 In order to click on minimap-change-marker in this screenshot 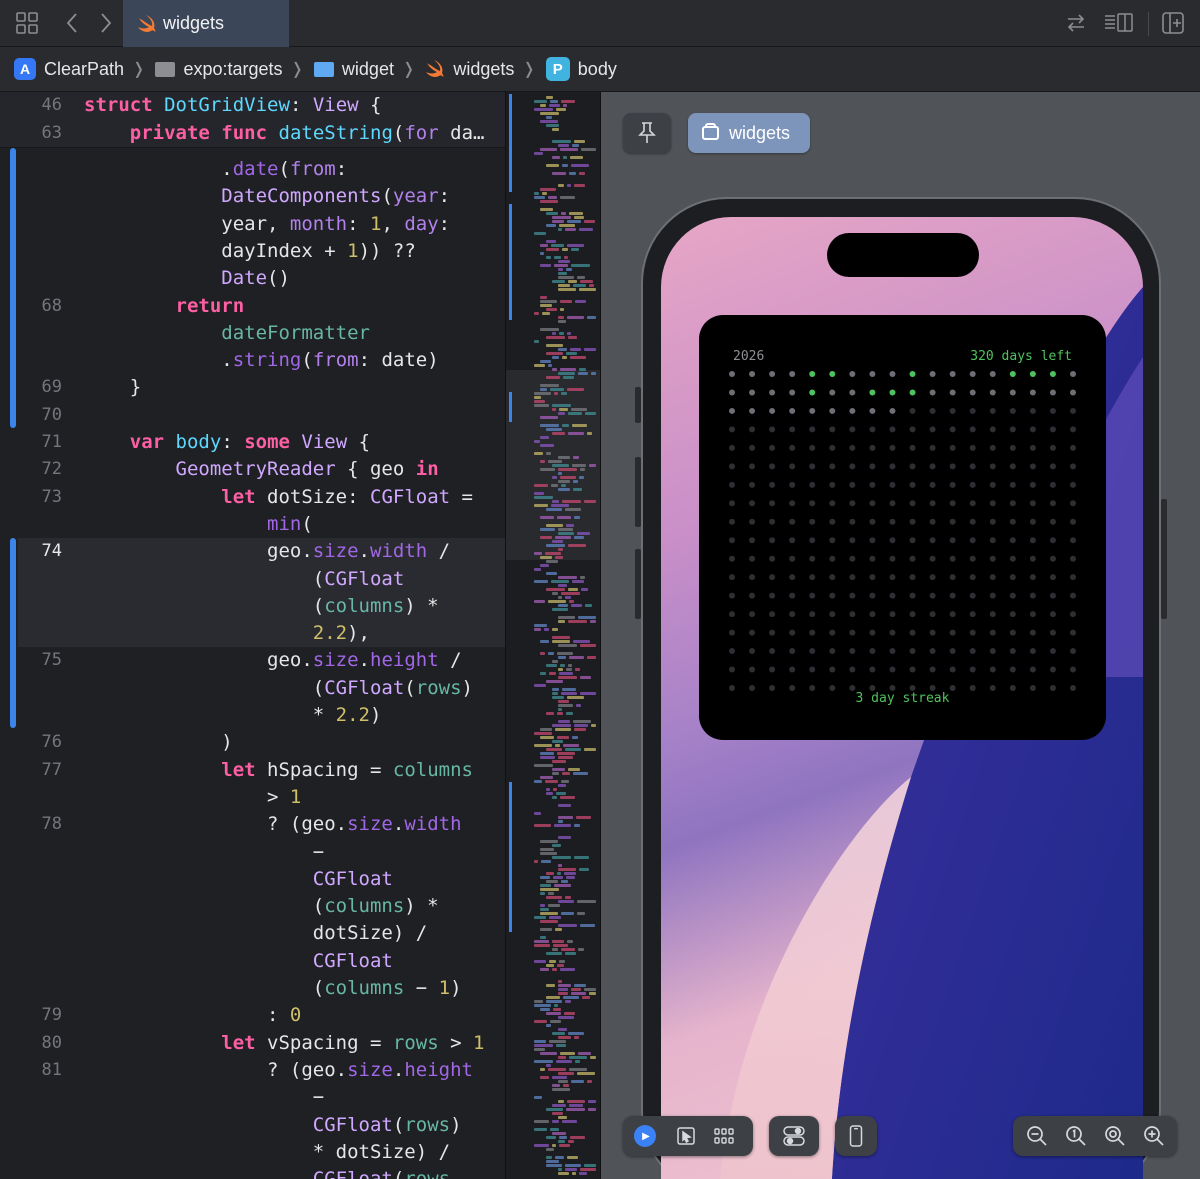, I will do `click(510, 407)`.